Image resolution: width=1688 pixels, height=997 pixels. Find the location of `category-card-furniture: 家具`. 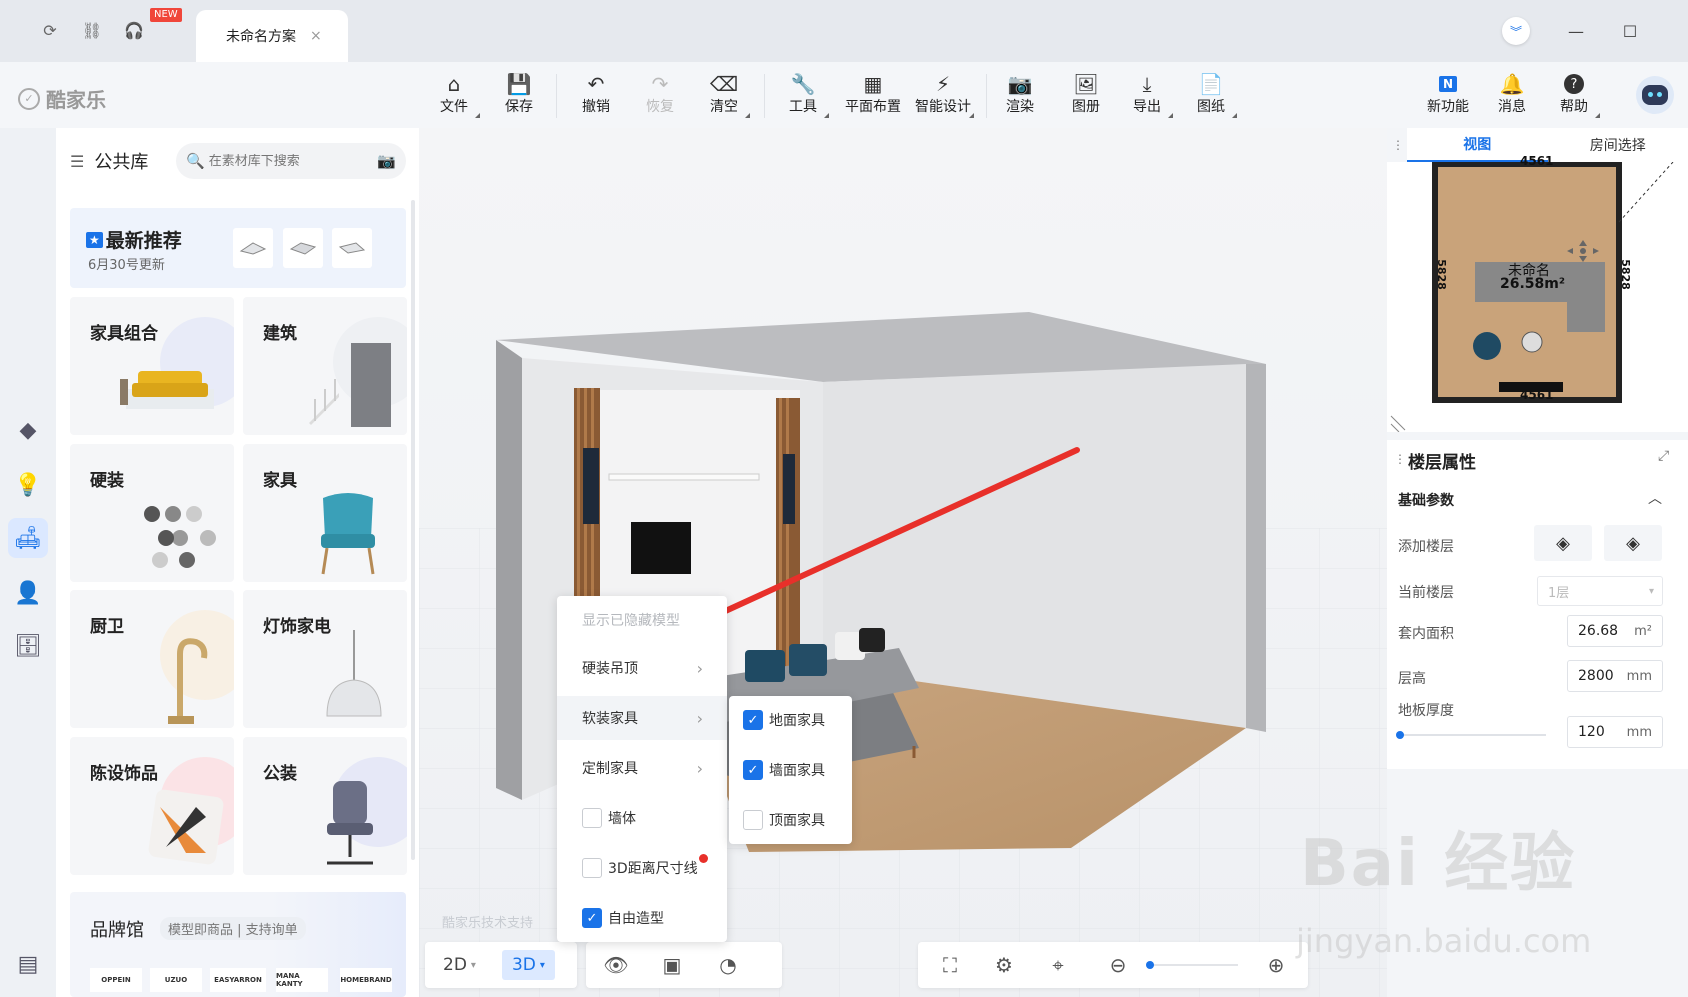

category-card-furniture: 家具 is located at coordinates (325, 513).